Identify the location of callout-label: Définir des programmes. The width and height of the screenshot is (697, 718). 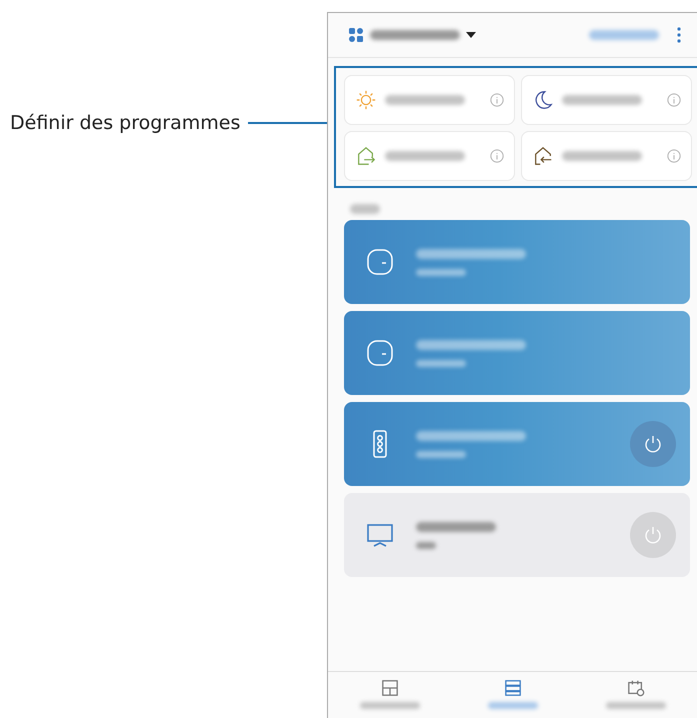
(125, 123).